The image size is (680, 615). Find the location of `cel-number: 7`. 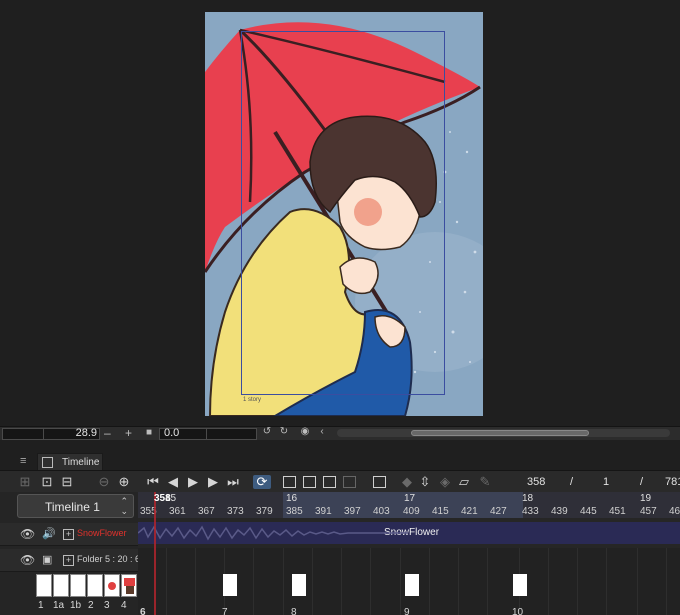

cel-number: 7 is located at coordinates (225, 611).